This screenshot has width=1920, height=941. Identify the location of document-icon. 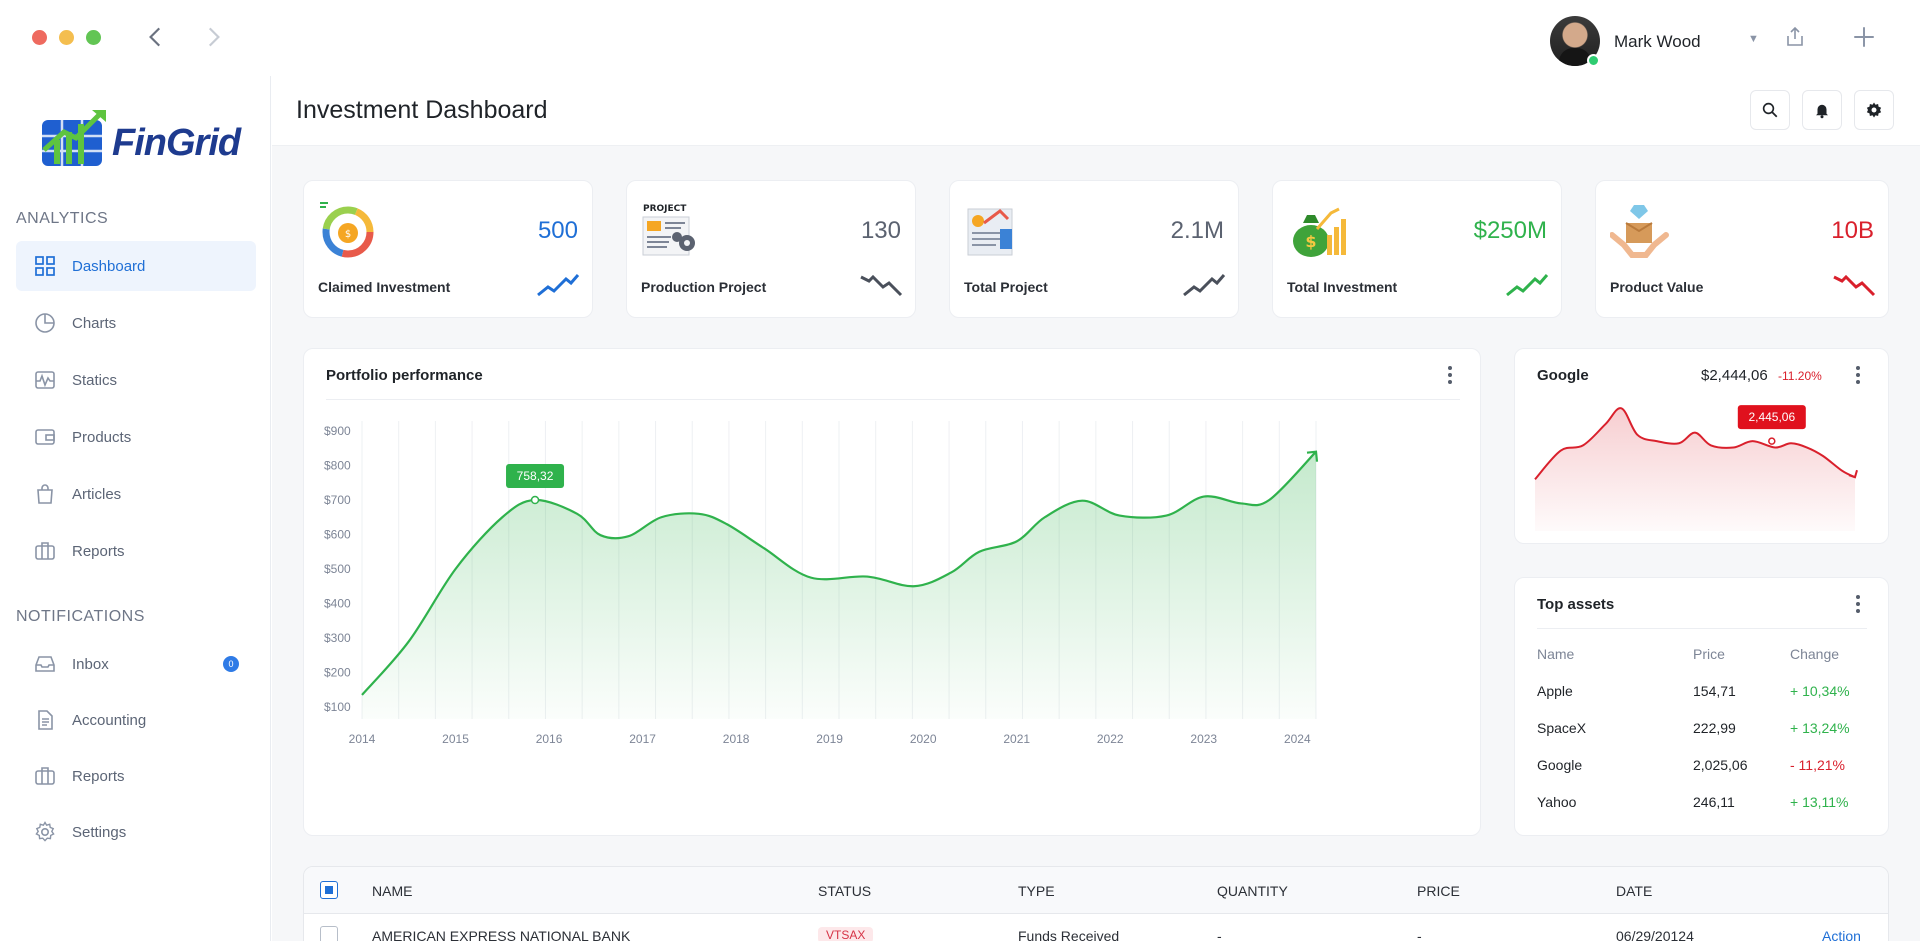
(45, 720).